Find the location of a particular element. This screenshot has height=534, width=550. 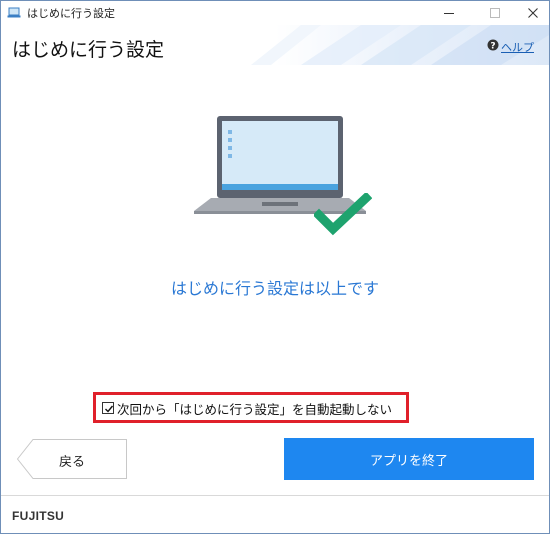

back-button-label: 戻る is located at coordinates (72, 462).